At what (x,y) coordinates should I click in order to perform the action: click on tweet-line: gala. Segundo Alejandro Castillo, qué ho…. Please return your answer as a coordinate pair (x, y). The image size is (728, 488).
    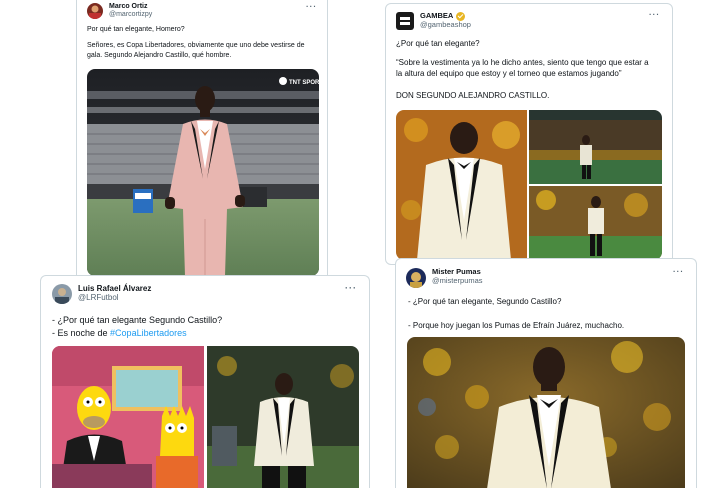
    Looking at the image, I should click on (159, 56).